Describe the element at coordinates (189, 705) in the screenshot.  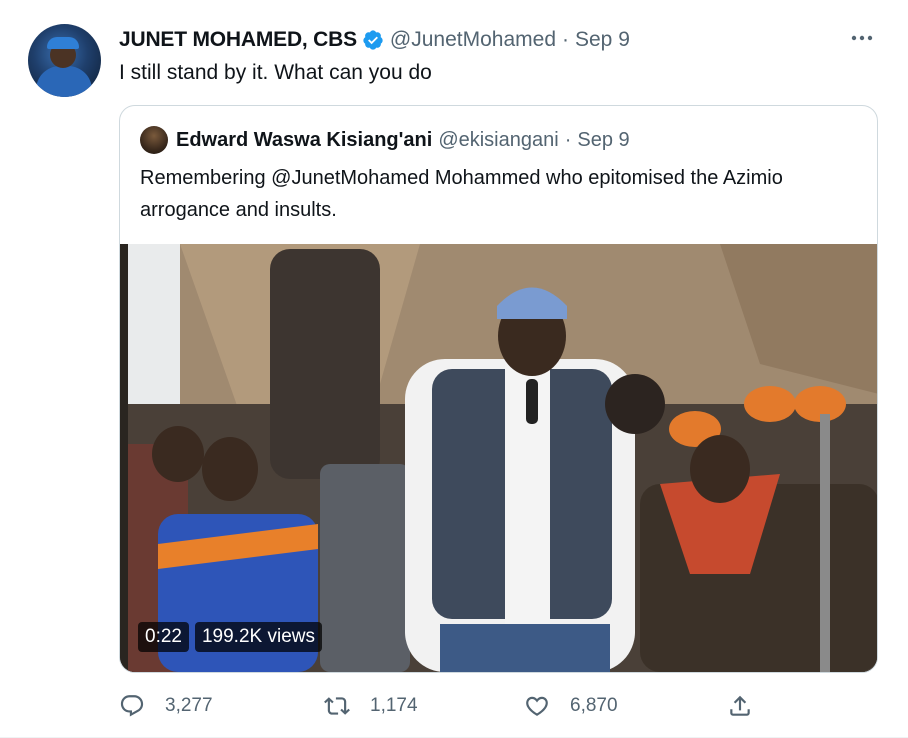
I see `reply-count: 3,277` at that location.